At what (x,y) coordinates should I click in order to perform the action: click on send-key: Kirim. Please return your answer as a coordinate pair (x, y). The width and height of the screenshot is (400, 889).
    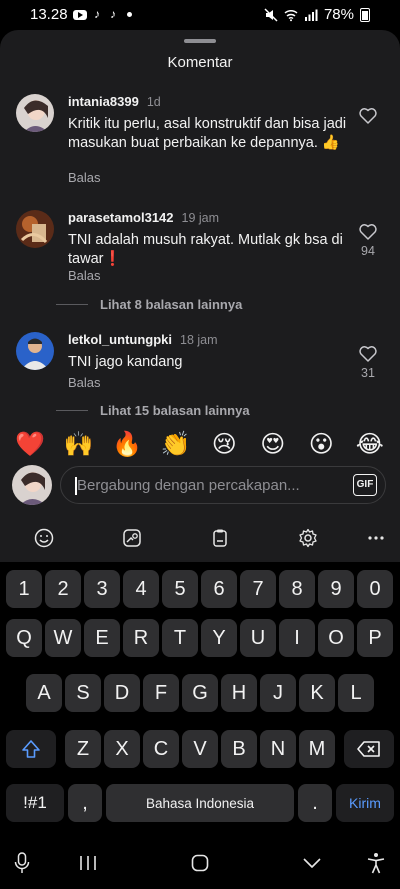
    Looking at the image, I should click on (365, 803).